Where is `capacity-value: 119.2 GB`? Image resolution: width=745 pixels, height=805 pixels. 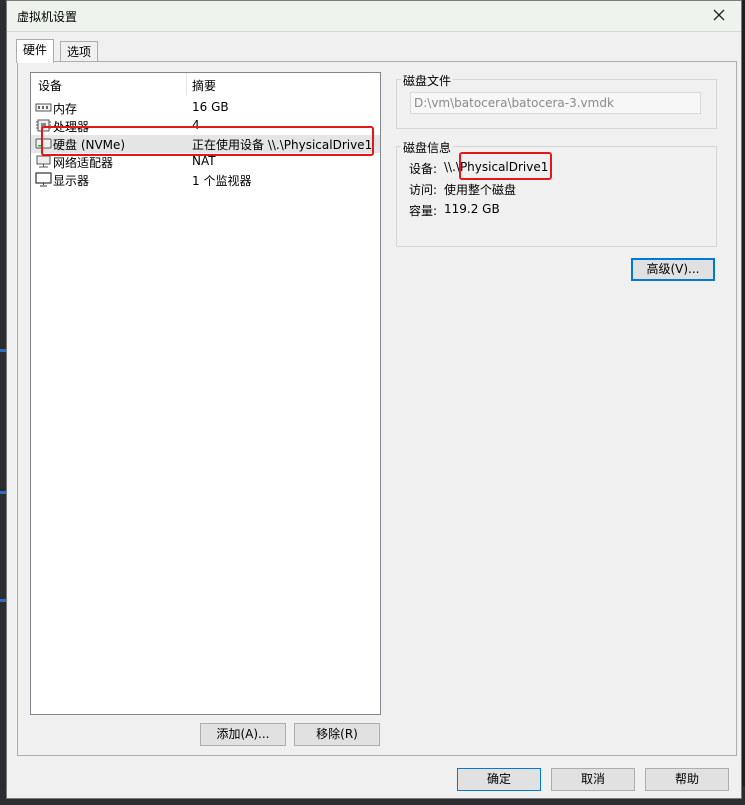 capacity-value: 119.2 GB is located at coordinates (472, 209).